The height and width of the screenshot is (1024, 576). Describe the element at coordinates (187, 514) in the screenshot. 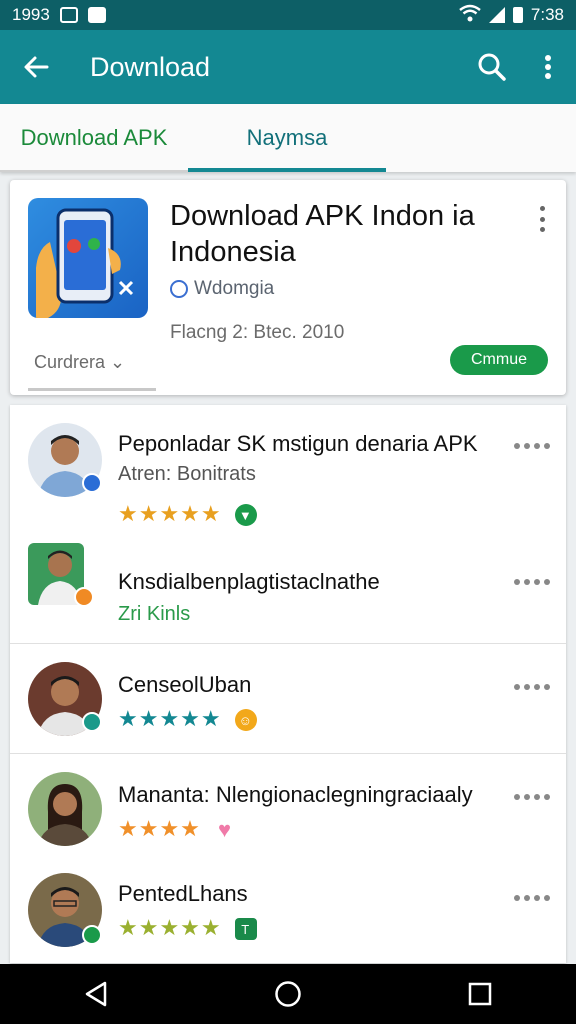

I see `rating-stars: ★★★★★ ▼` at that location.